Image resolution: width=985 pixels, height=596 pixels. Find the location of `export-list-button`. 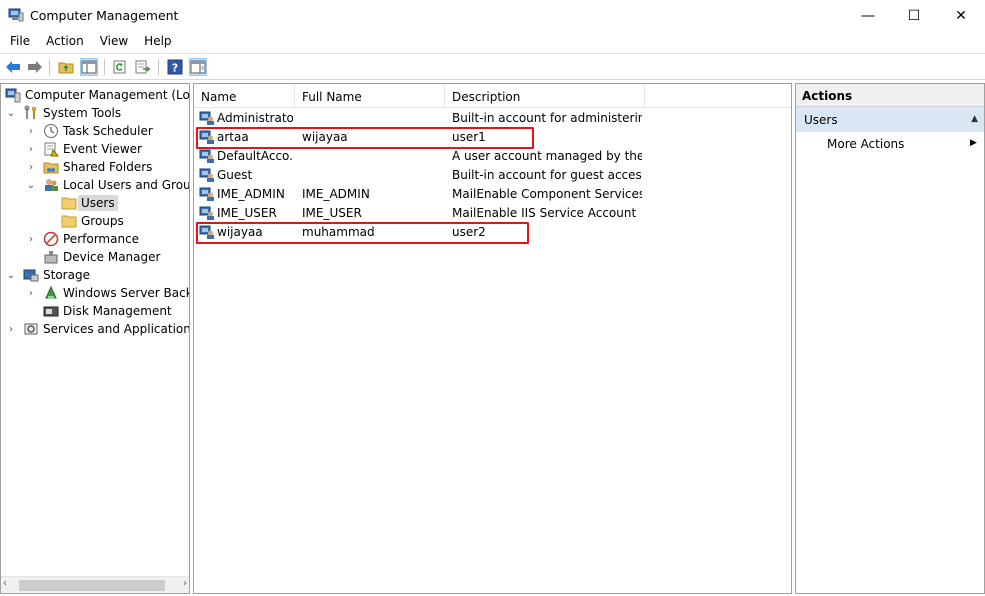

export-list-button is located at coordinates (143, 67).